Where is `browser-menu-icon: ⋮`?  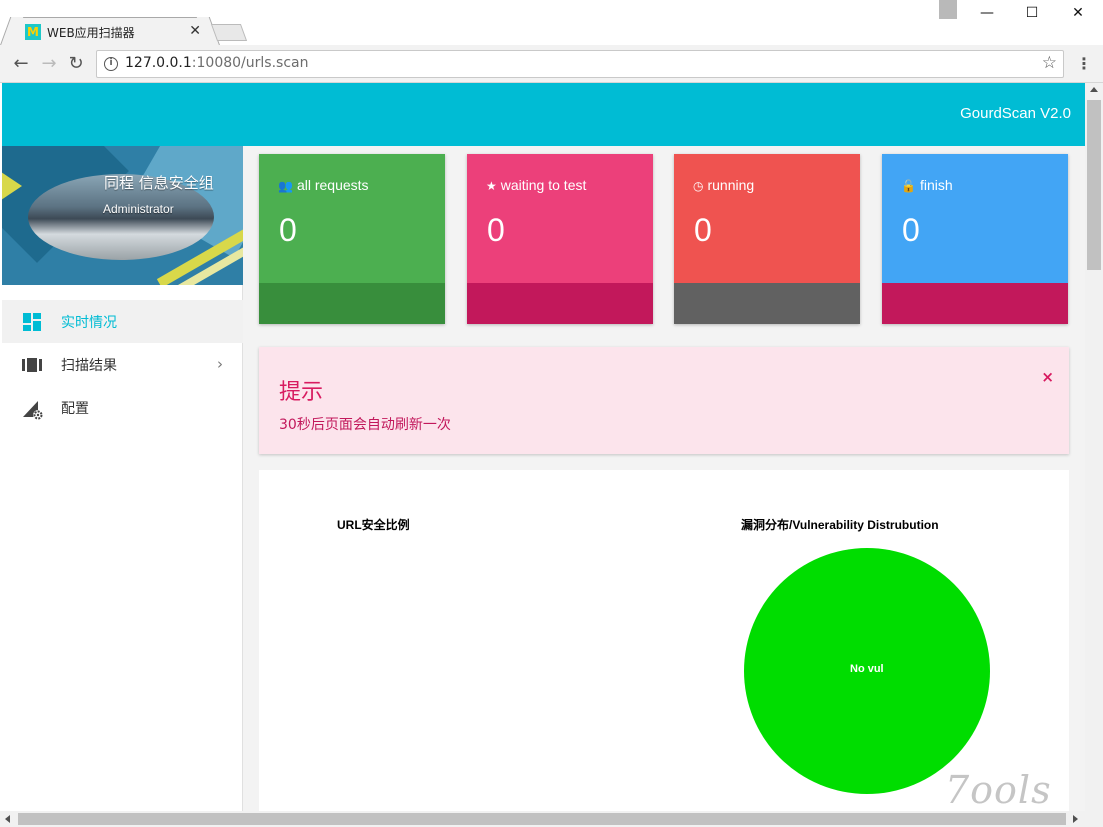 browser-menu-icon: ⋮ is located at coordinates (1084, 64).